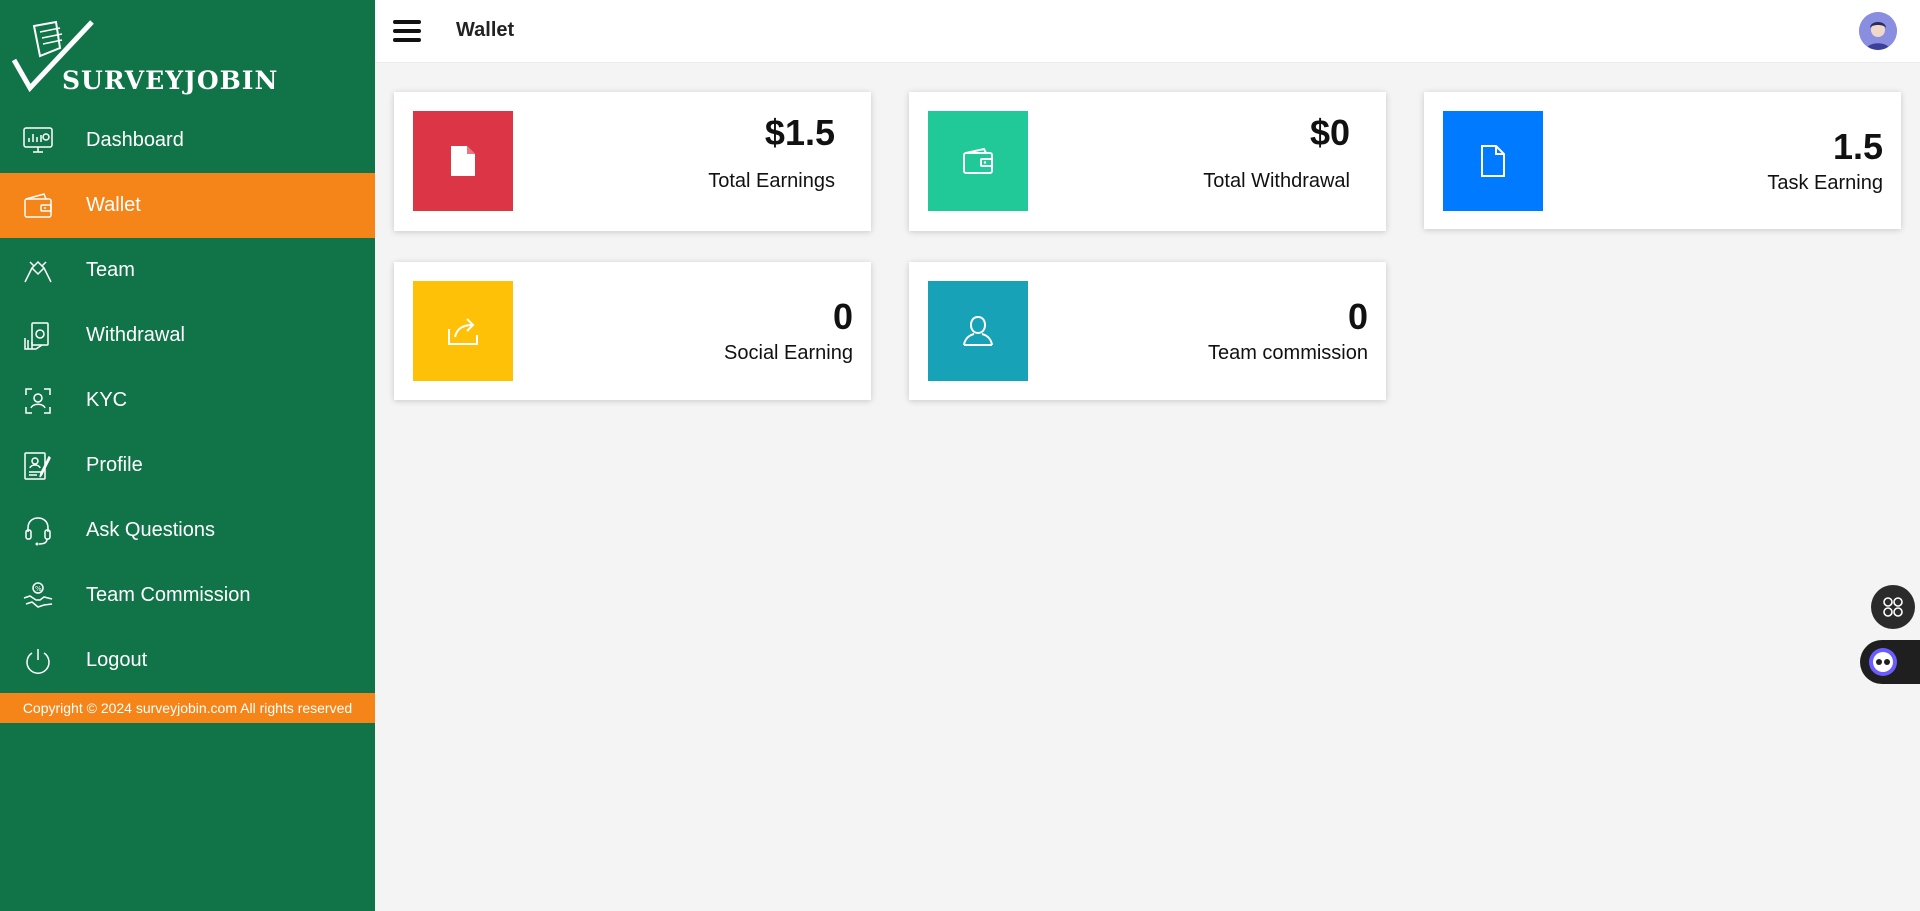 The height and width of the screenshot is (911, 1920). Describe the element at coordinates (1329, 132) in the screenshot. I see `card-value: $0` at that location.